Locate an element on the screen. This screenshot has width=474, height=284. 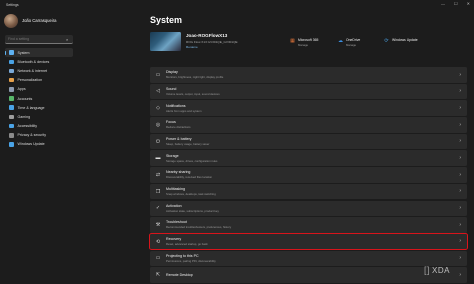
sidebar-item-label: Accounts is located at coordinates (25, 98).